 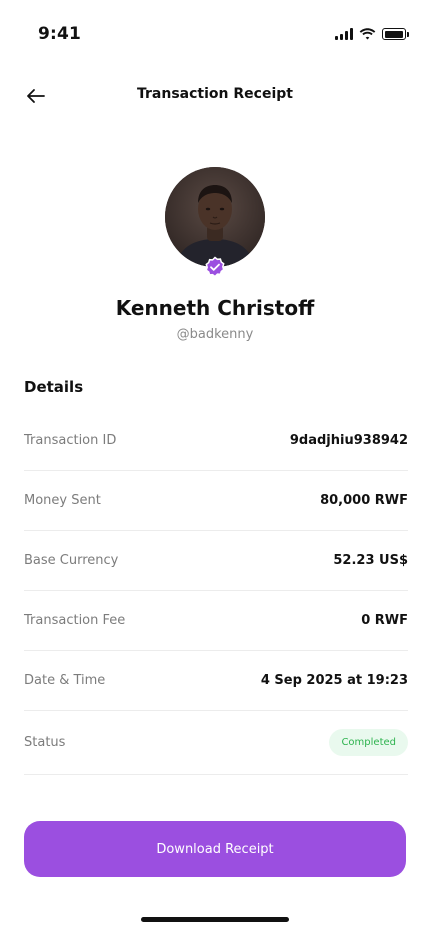 What do you see at coordinates (216, 621) in the screenshot?
I see `detail-row-transaction-fee: Transaction Fee 0 RWF` at bounding box center [216, 621].